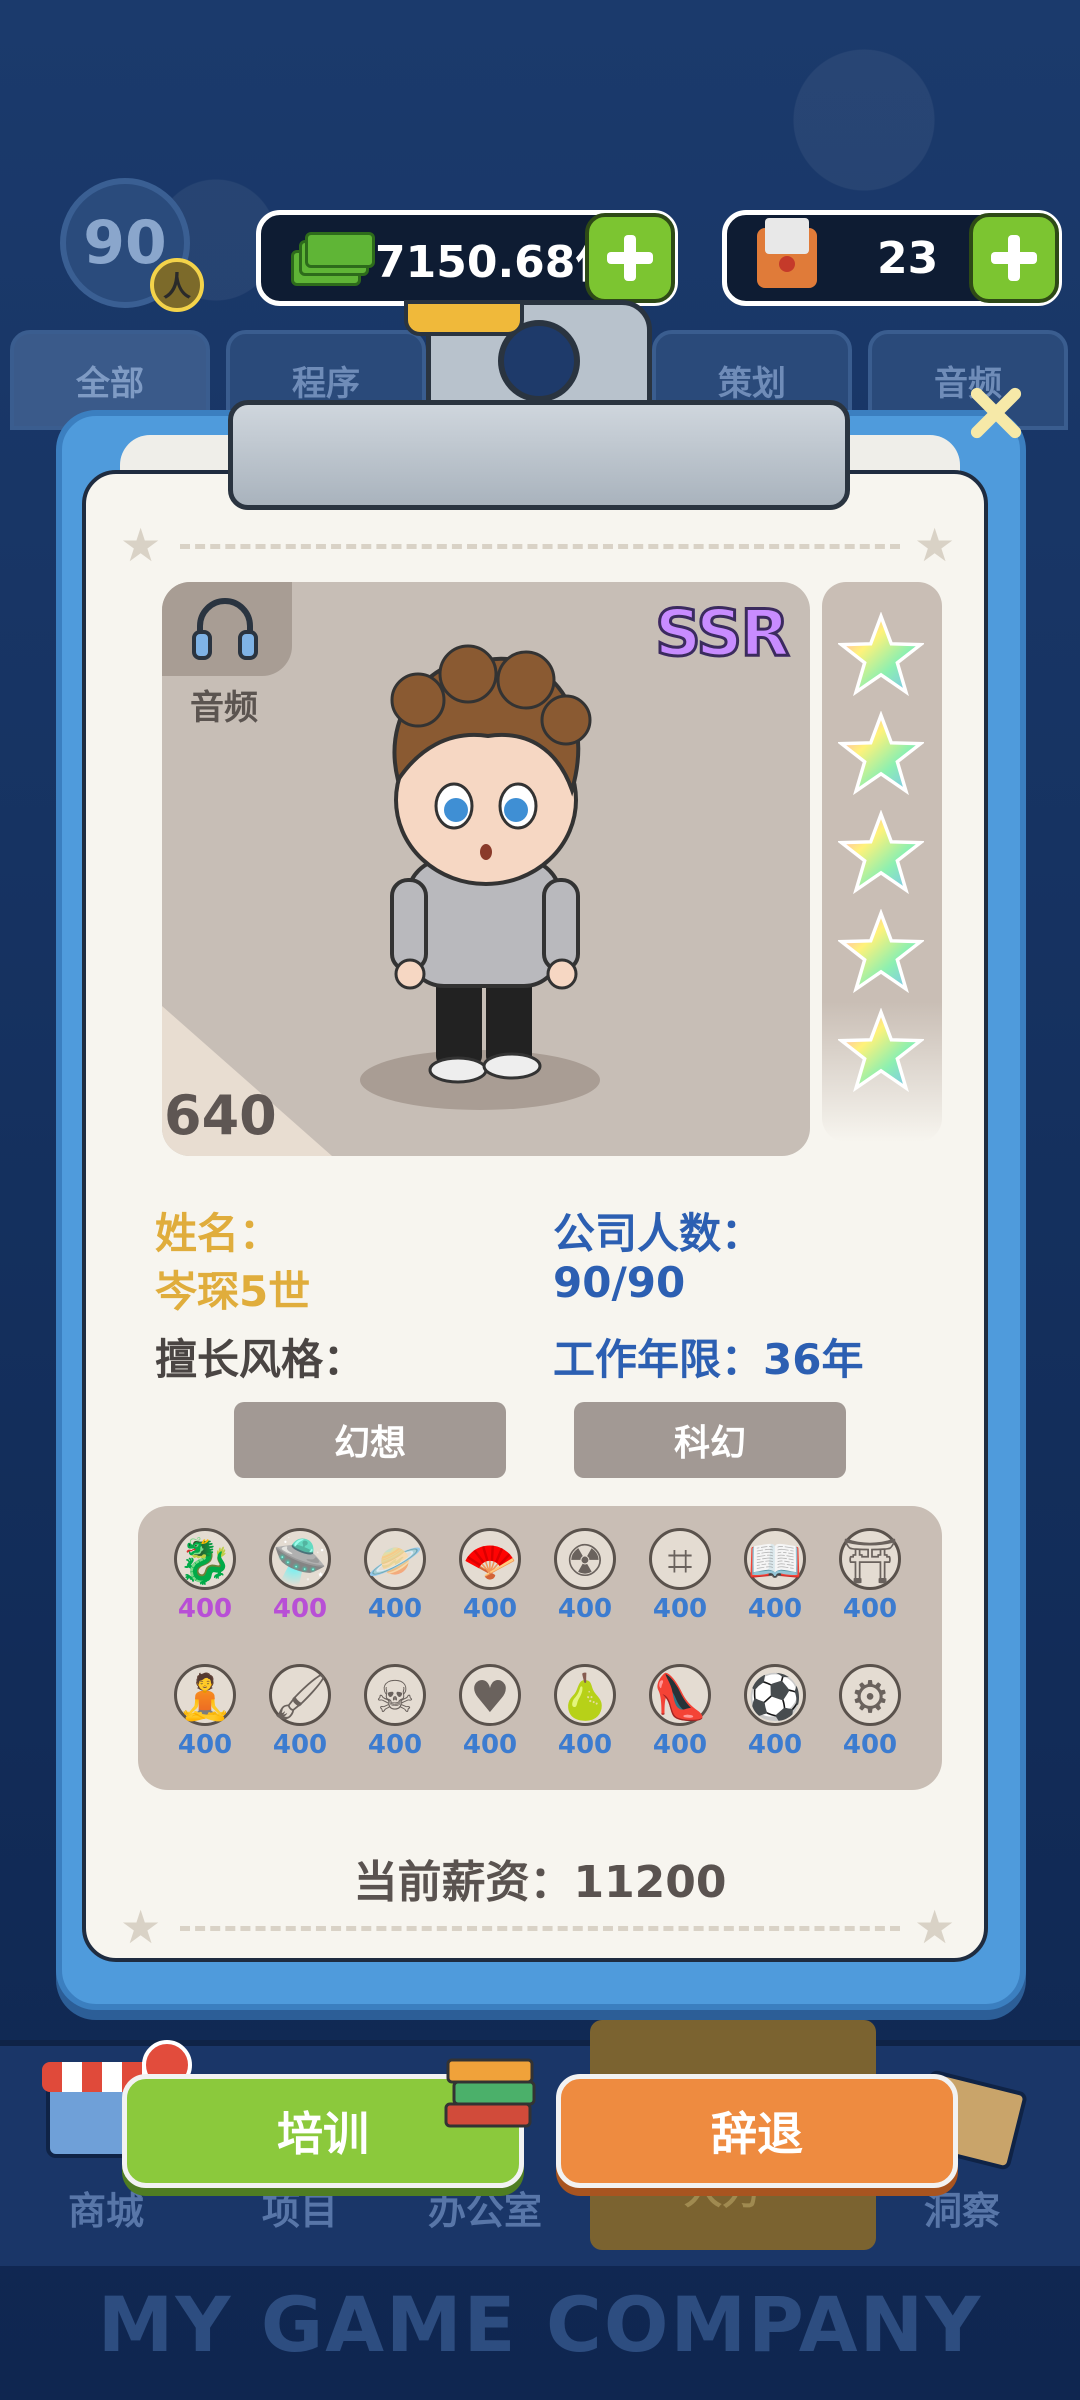 The width and height of the screenshot is (1080, 2400). I want to click on book-icon: 📖, so click(775, 1559).